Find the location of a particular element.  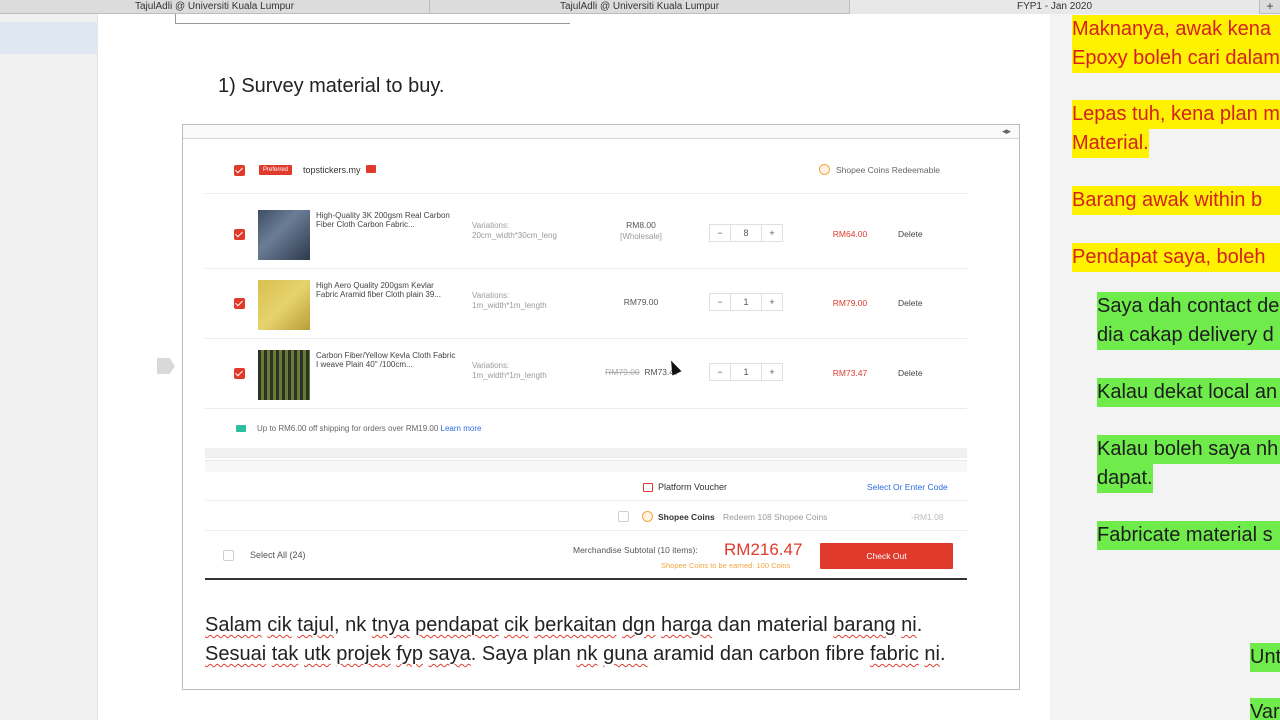

comment-word: tajul is located at coordinates (315, 625).